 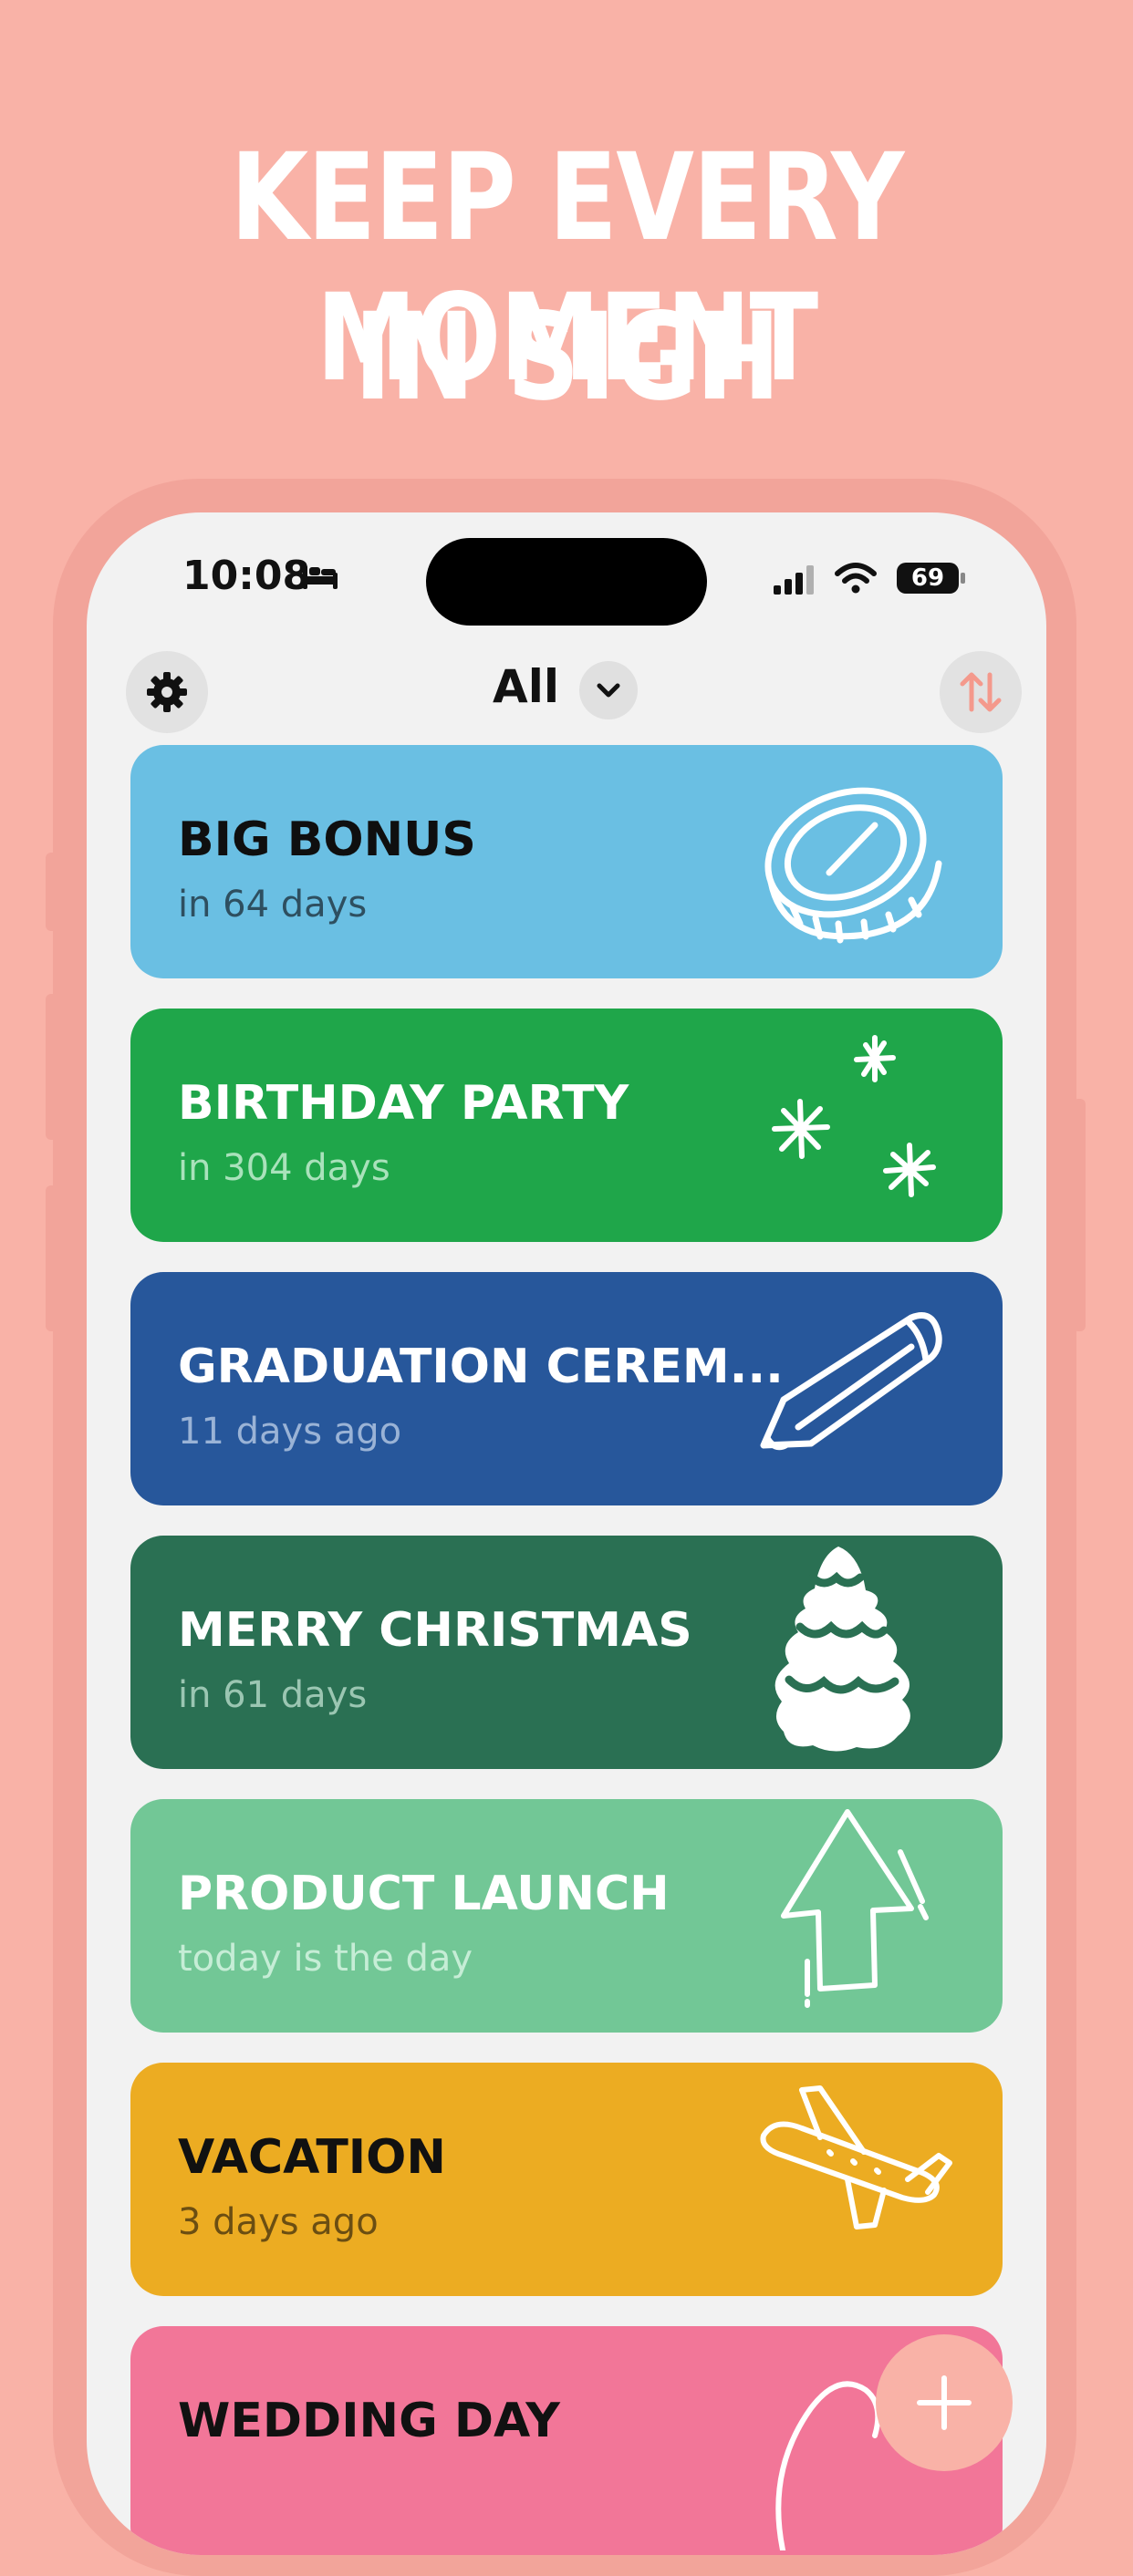 I want to click on sparkles-icon, so click(x=854, y=1116).